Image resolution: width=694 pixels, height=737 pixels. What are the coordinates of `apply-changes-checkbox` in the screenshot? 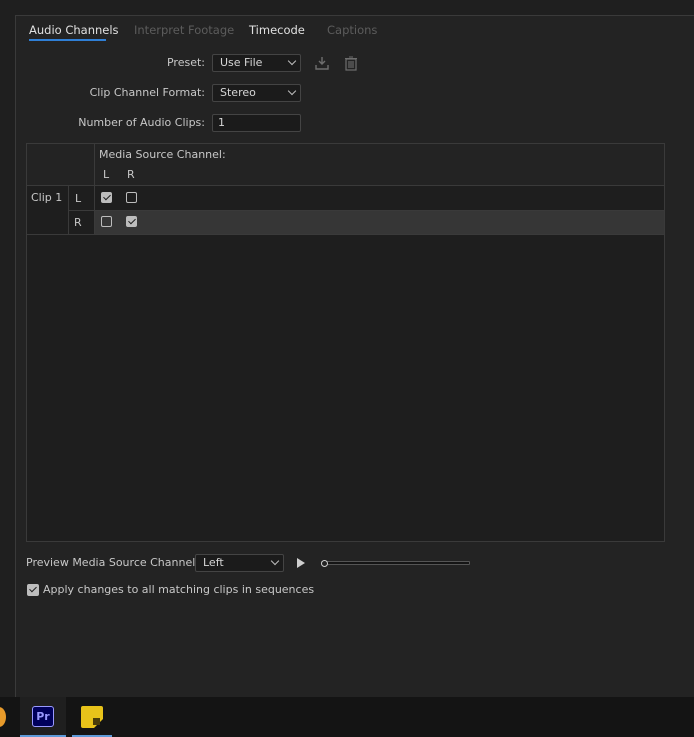 It's located at (33, 590).